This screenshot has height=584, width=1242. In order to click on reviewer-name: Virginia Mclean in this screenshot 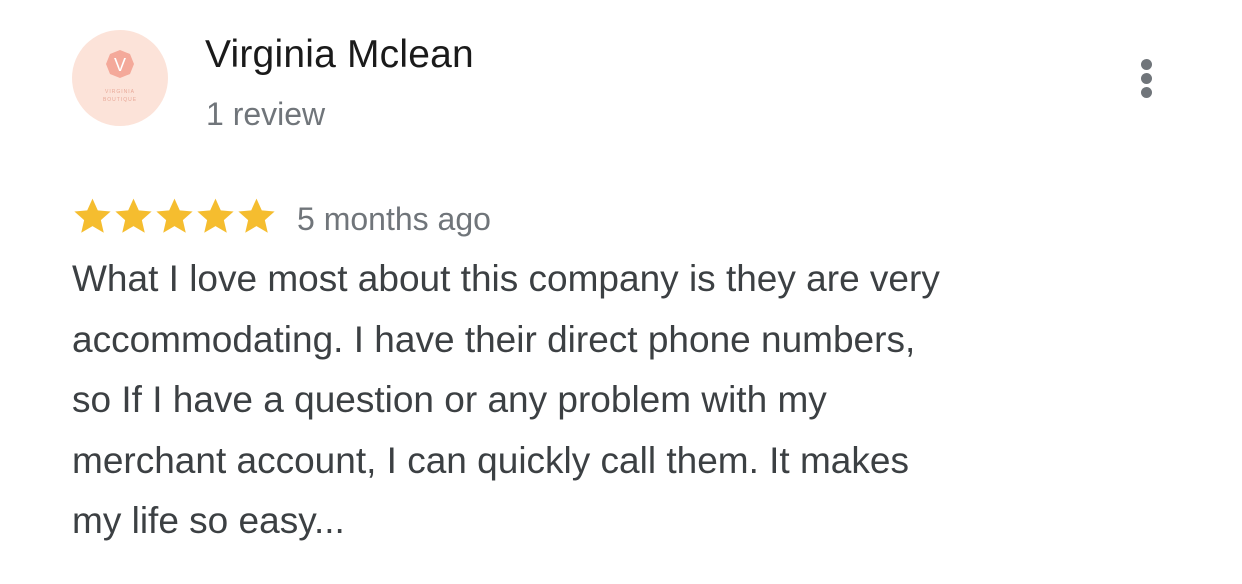, I will do `click(339, 55)`.